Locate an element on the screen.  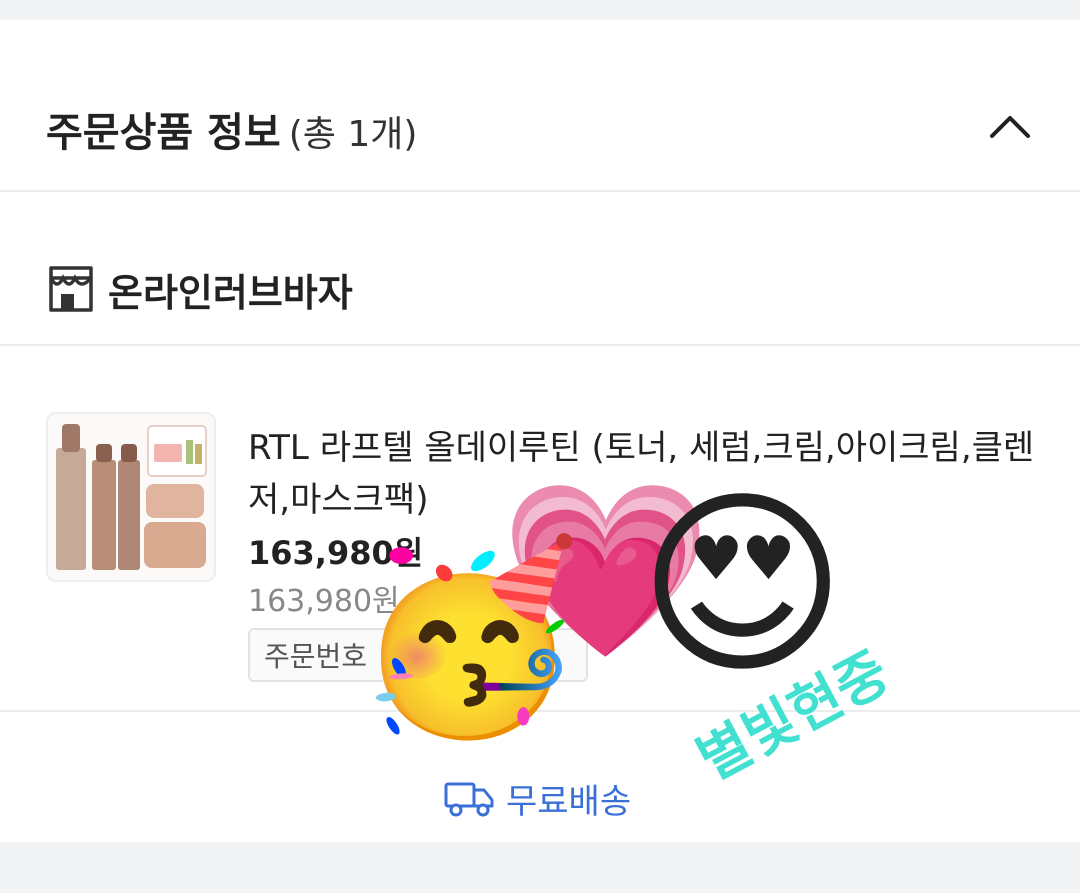
section-title-text: 주문상품 정보 is located at coordinates (163, 133).